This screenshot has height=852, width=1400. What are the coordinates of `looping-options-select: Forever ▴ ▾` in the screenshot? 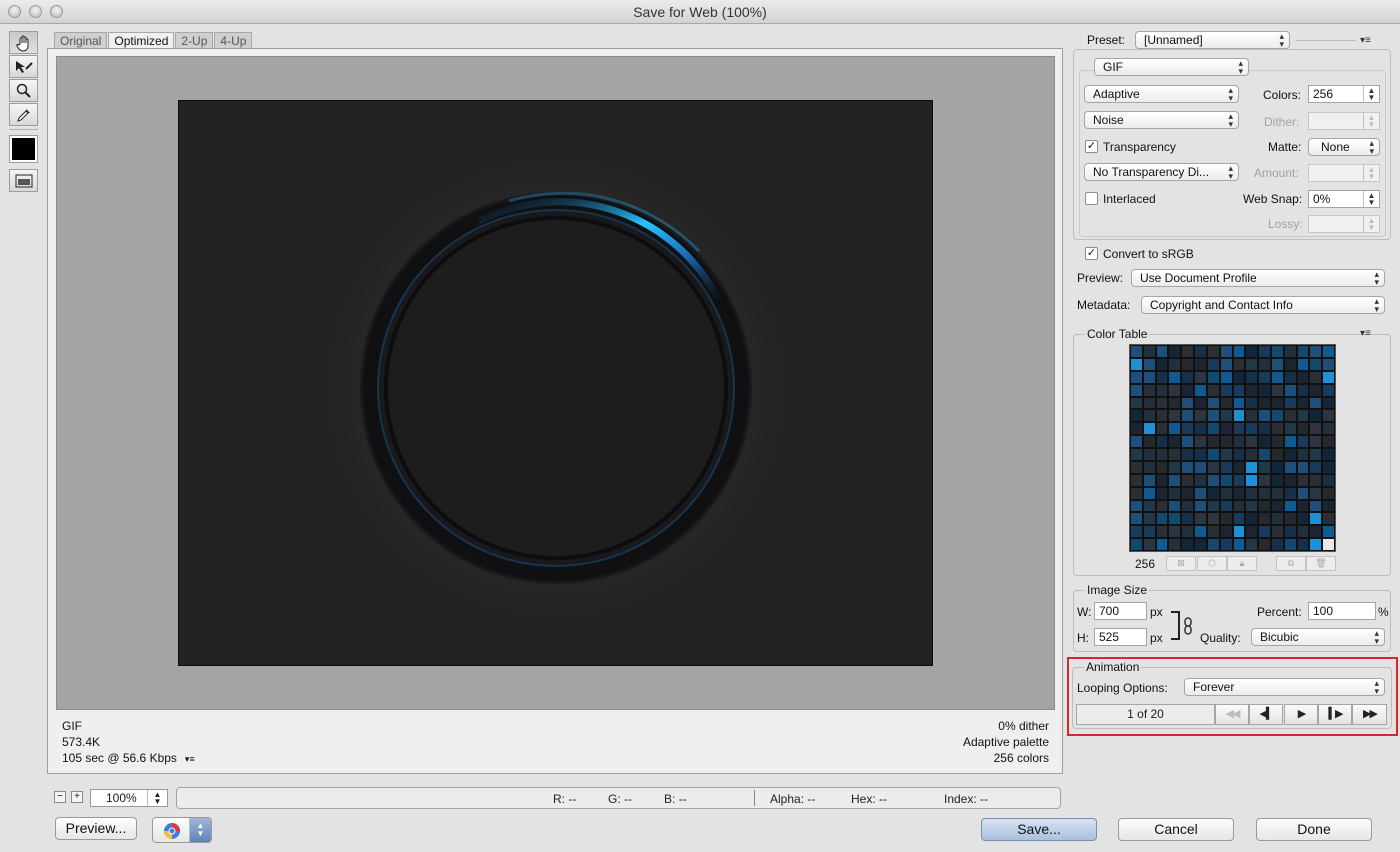 It's located at (1284, 687).